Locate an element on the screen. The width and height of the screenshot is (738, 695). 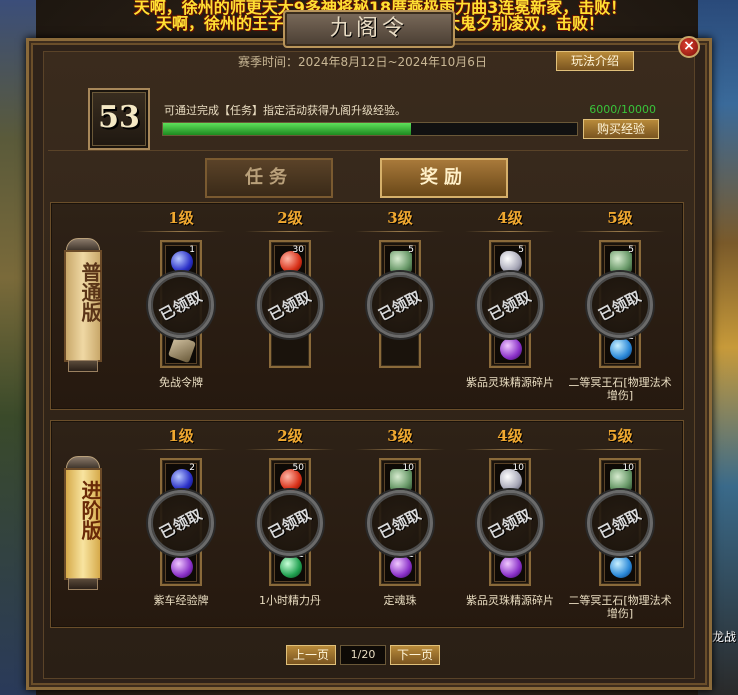
item-count: 1 is located at coordinates (192, 250).